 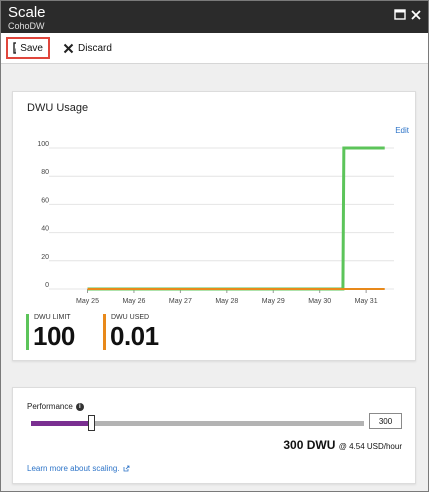 What do you see at coordinates (95, 48) in the screenshot?
I see `discard-label: Discard` at bounding box center [95, 48].